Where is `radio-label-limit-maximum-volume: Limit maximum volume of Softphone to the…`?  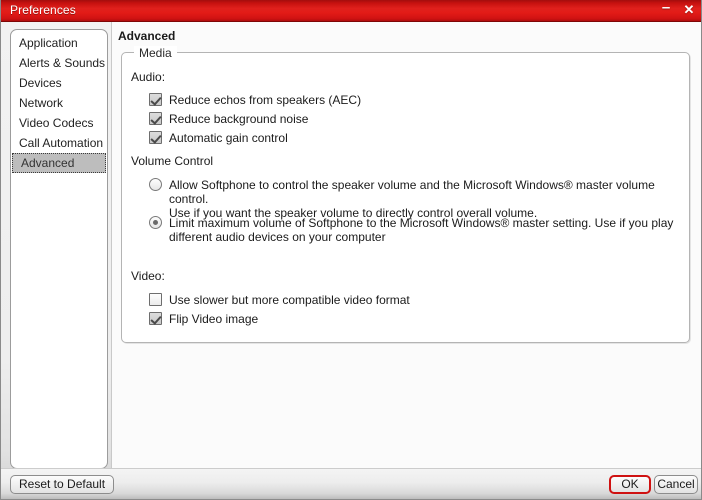 radio-label-limit-maximum-volume: Limit maximum volume of Softphone to the… is located at coordinates (421, 230).